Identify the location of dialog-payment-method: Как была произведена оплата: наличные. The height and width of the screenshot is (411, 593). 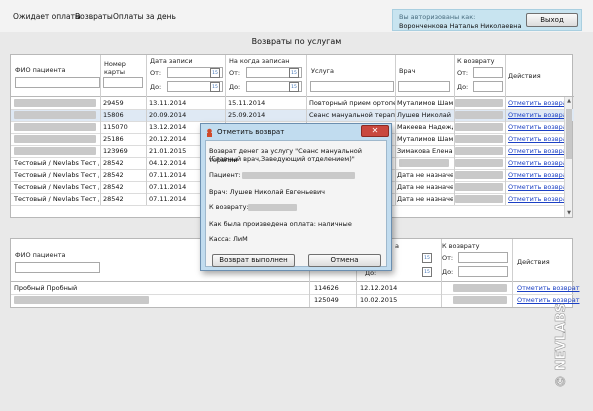
(280, 224).